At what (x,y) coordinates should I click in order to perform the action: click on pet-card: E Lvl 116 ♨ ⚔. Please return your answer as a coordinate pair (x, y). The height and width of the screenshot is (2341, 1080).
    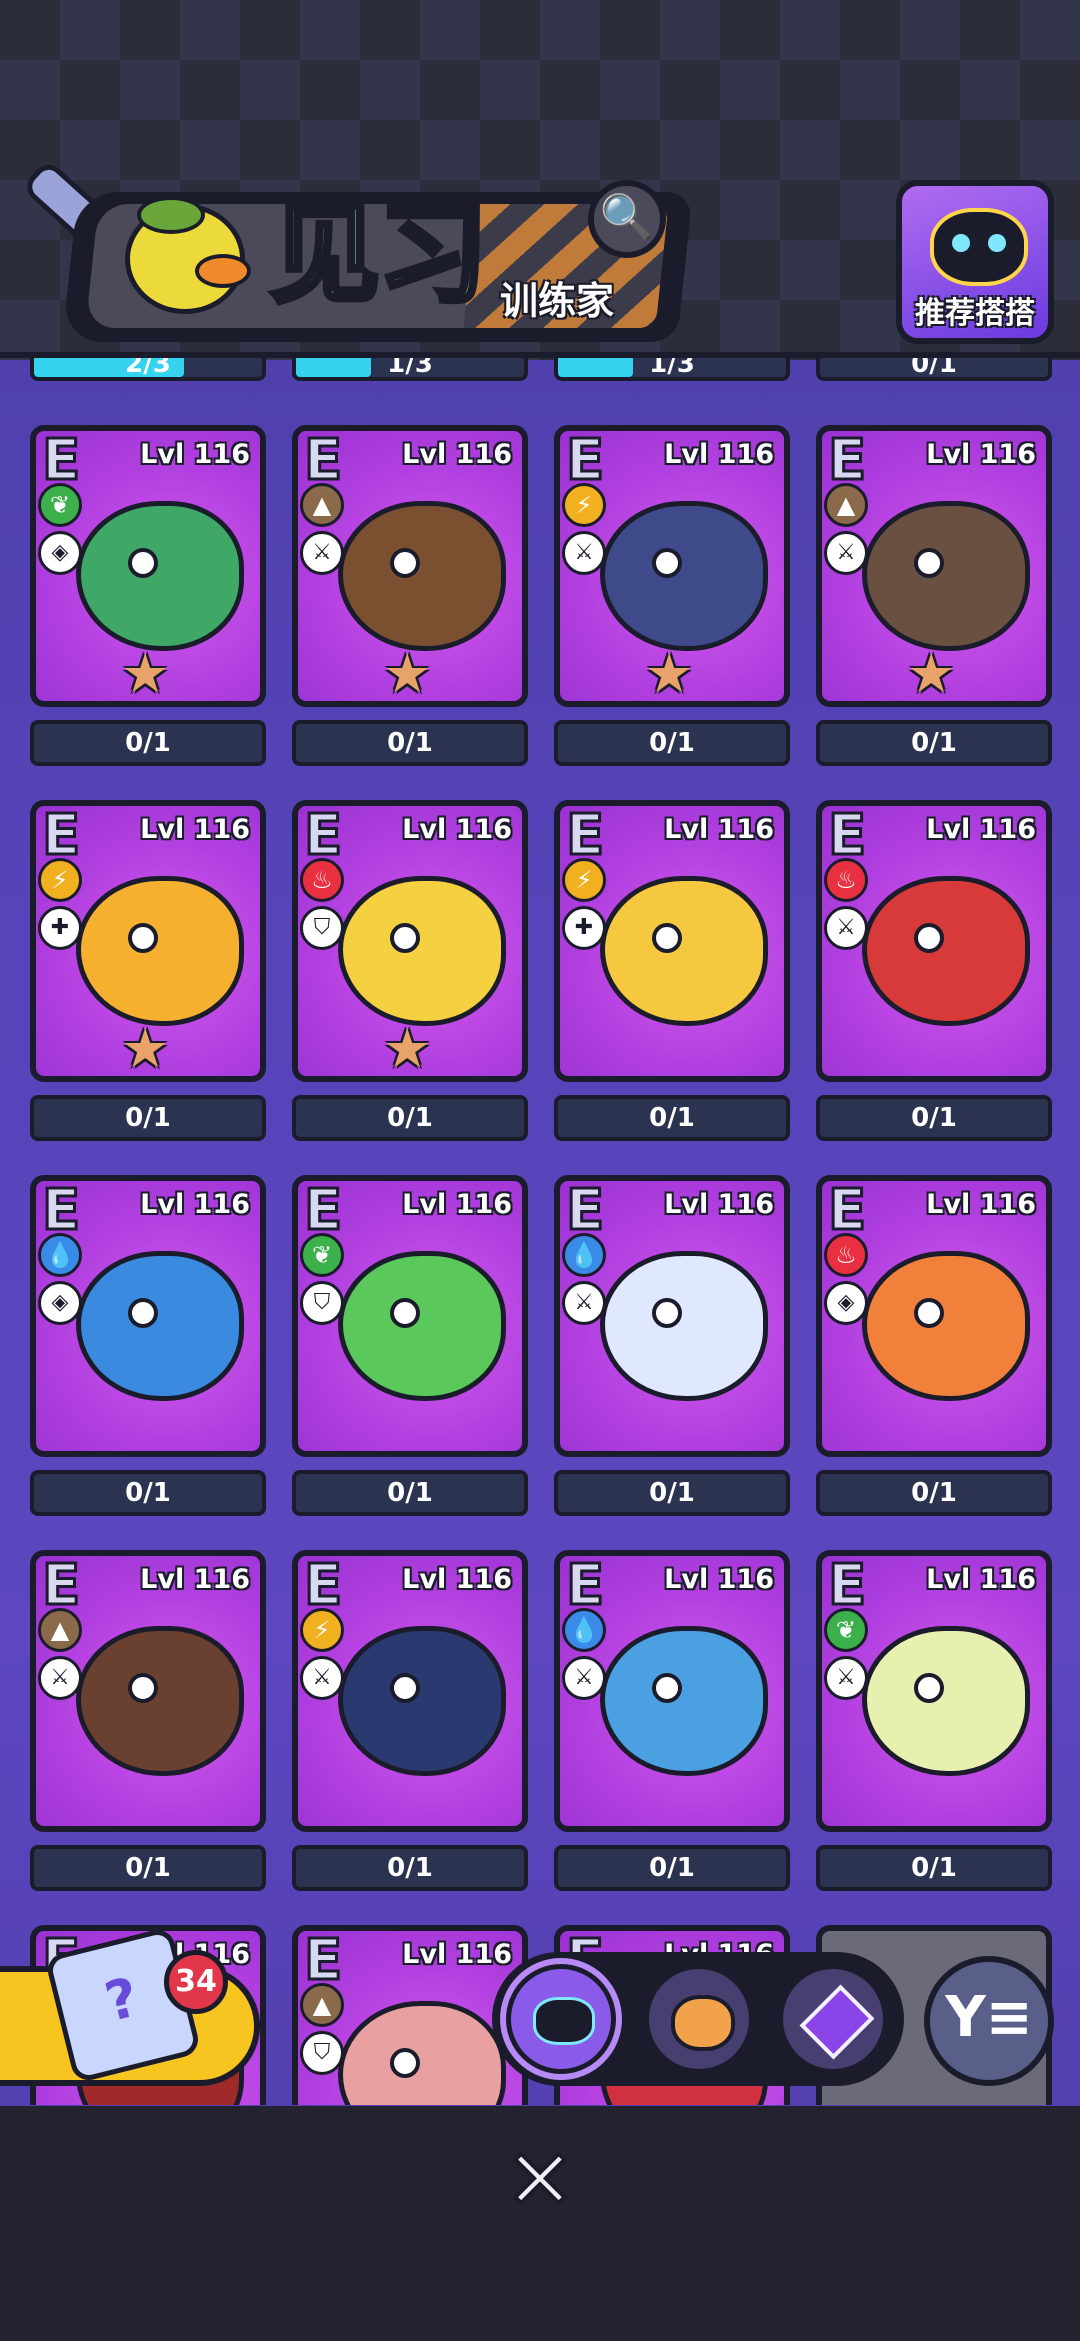
    Looking at the image, I should click on (934, 941).